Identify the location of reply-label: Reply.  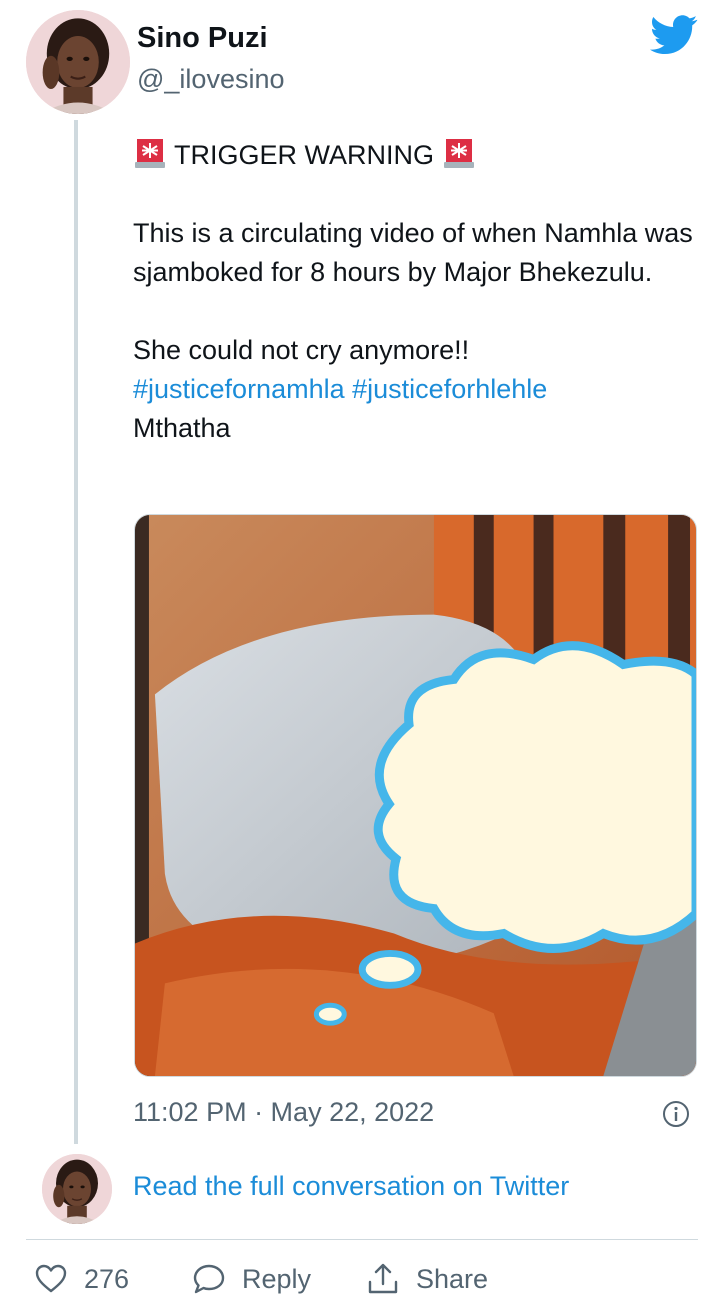
(277, 1278).